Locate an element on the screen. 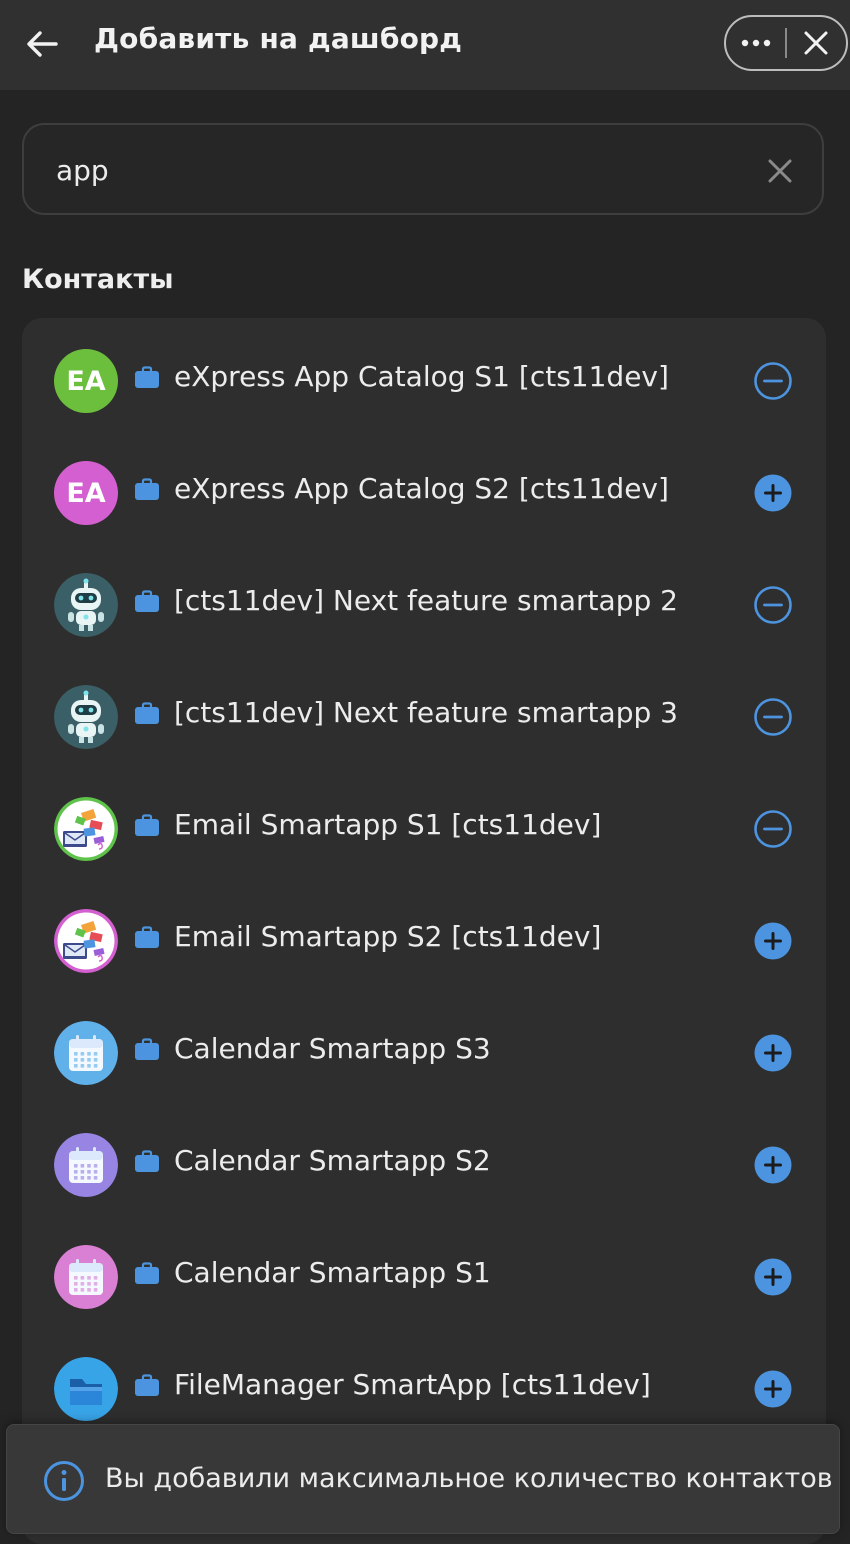 The width and height of the screenshot is (850, 1544). contact-name: [cts11dev] Next feature smartapp 3 is located at coordinates (426, 712).